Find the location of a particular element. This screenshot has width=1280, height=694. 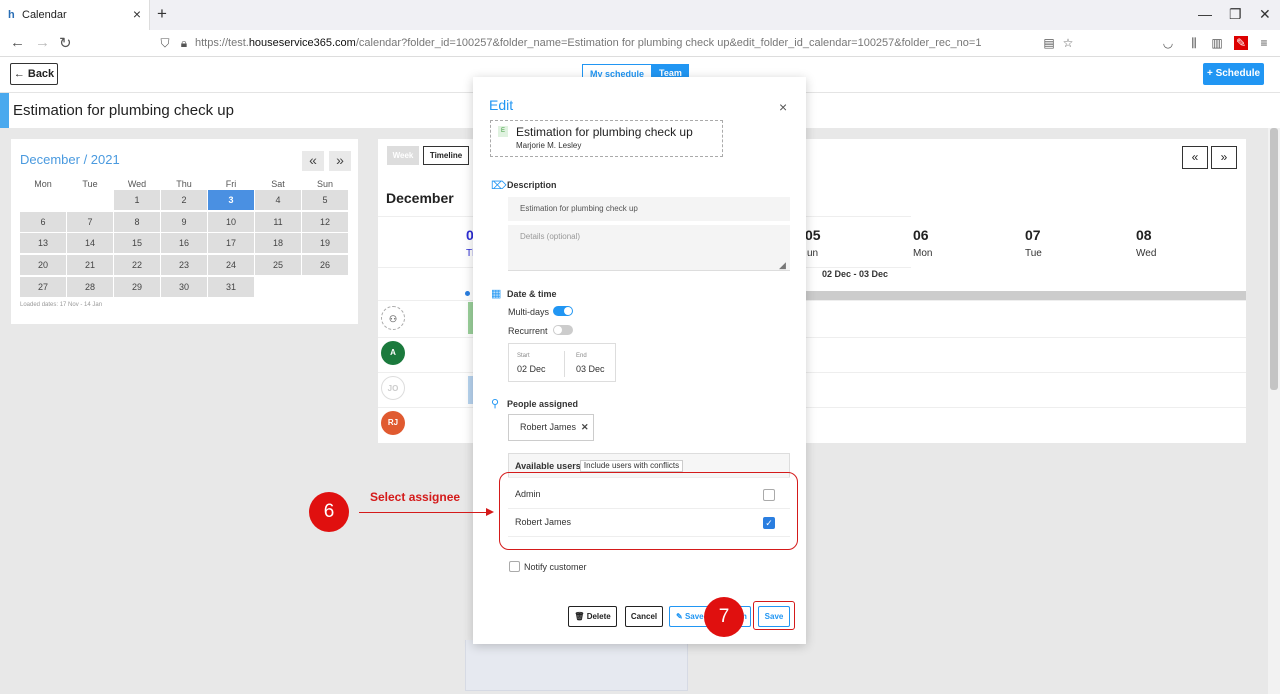

restore-icon: ❐ is located at coordinates (1235, 14).